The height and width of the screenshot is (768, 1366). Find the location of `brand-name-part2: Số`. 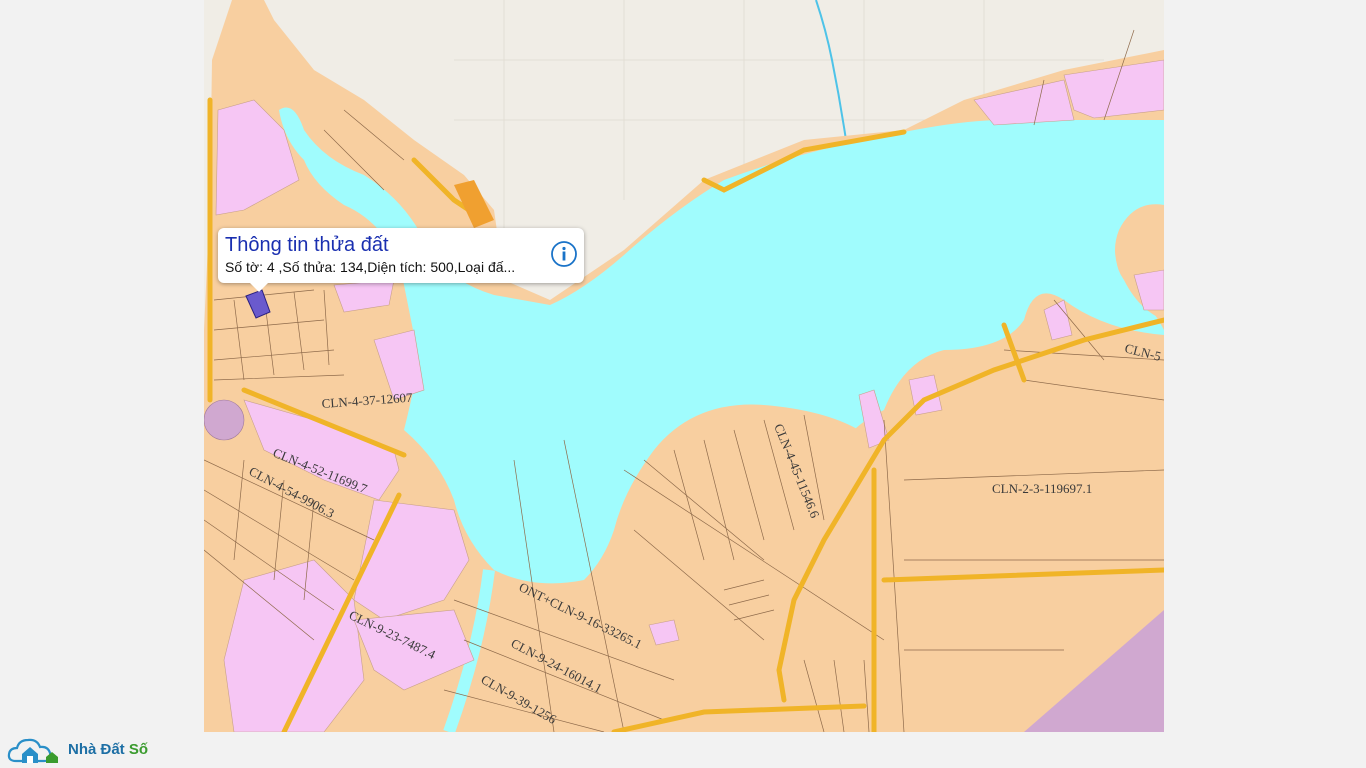

brand-name-part2: Số is located at coordinates (138, 749).